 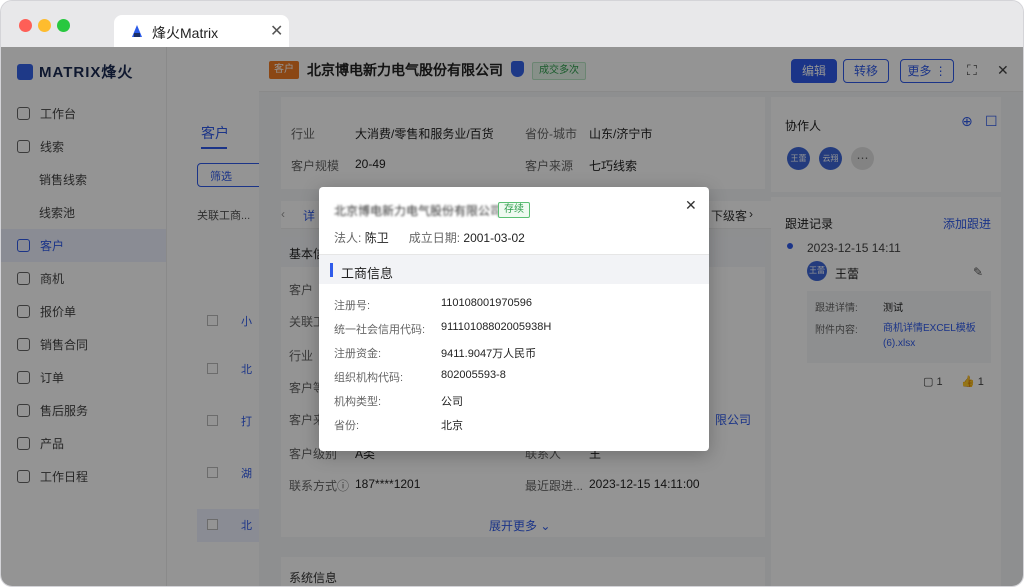 What do you see at coordinates (63, 25) in the screenshot?
I see `maximize-window-button` at bounding box center [63, 25].